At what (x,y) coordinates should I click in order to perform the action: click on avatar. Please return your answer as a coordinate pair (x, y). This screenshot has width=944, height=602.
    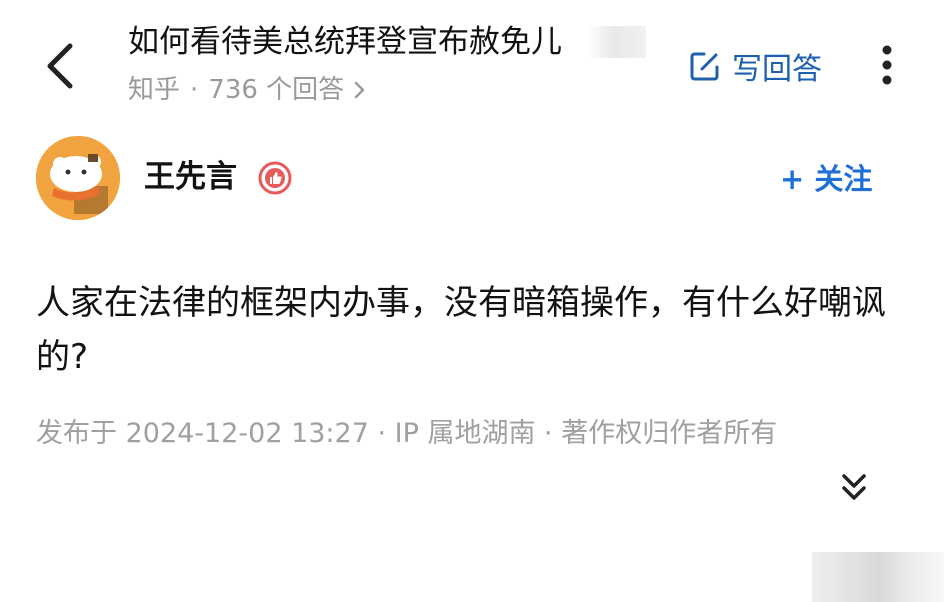
    Looking at the image, I should click on (78, 178).